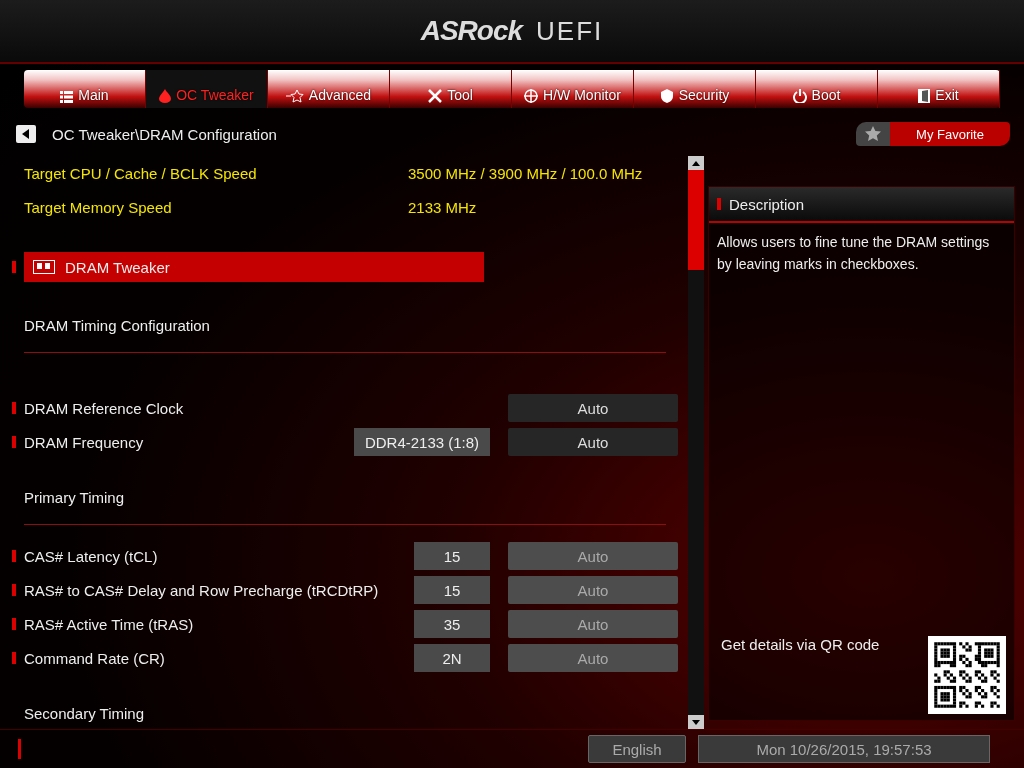  What do you see at coordinates (844, 749) in the screenshot?
I see `date-time-display: Mon 10/26/2015, 19:57:53` at bounding box center [844, 749].